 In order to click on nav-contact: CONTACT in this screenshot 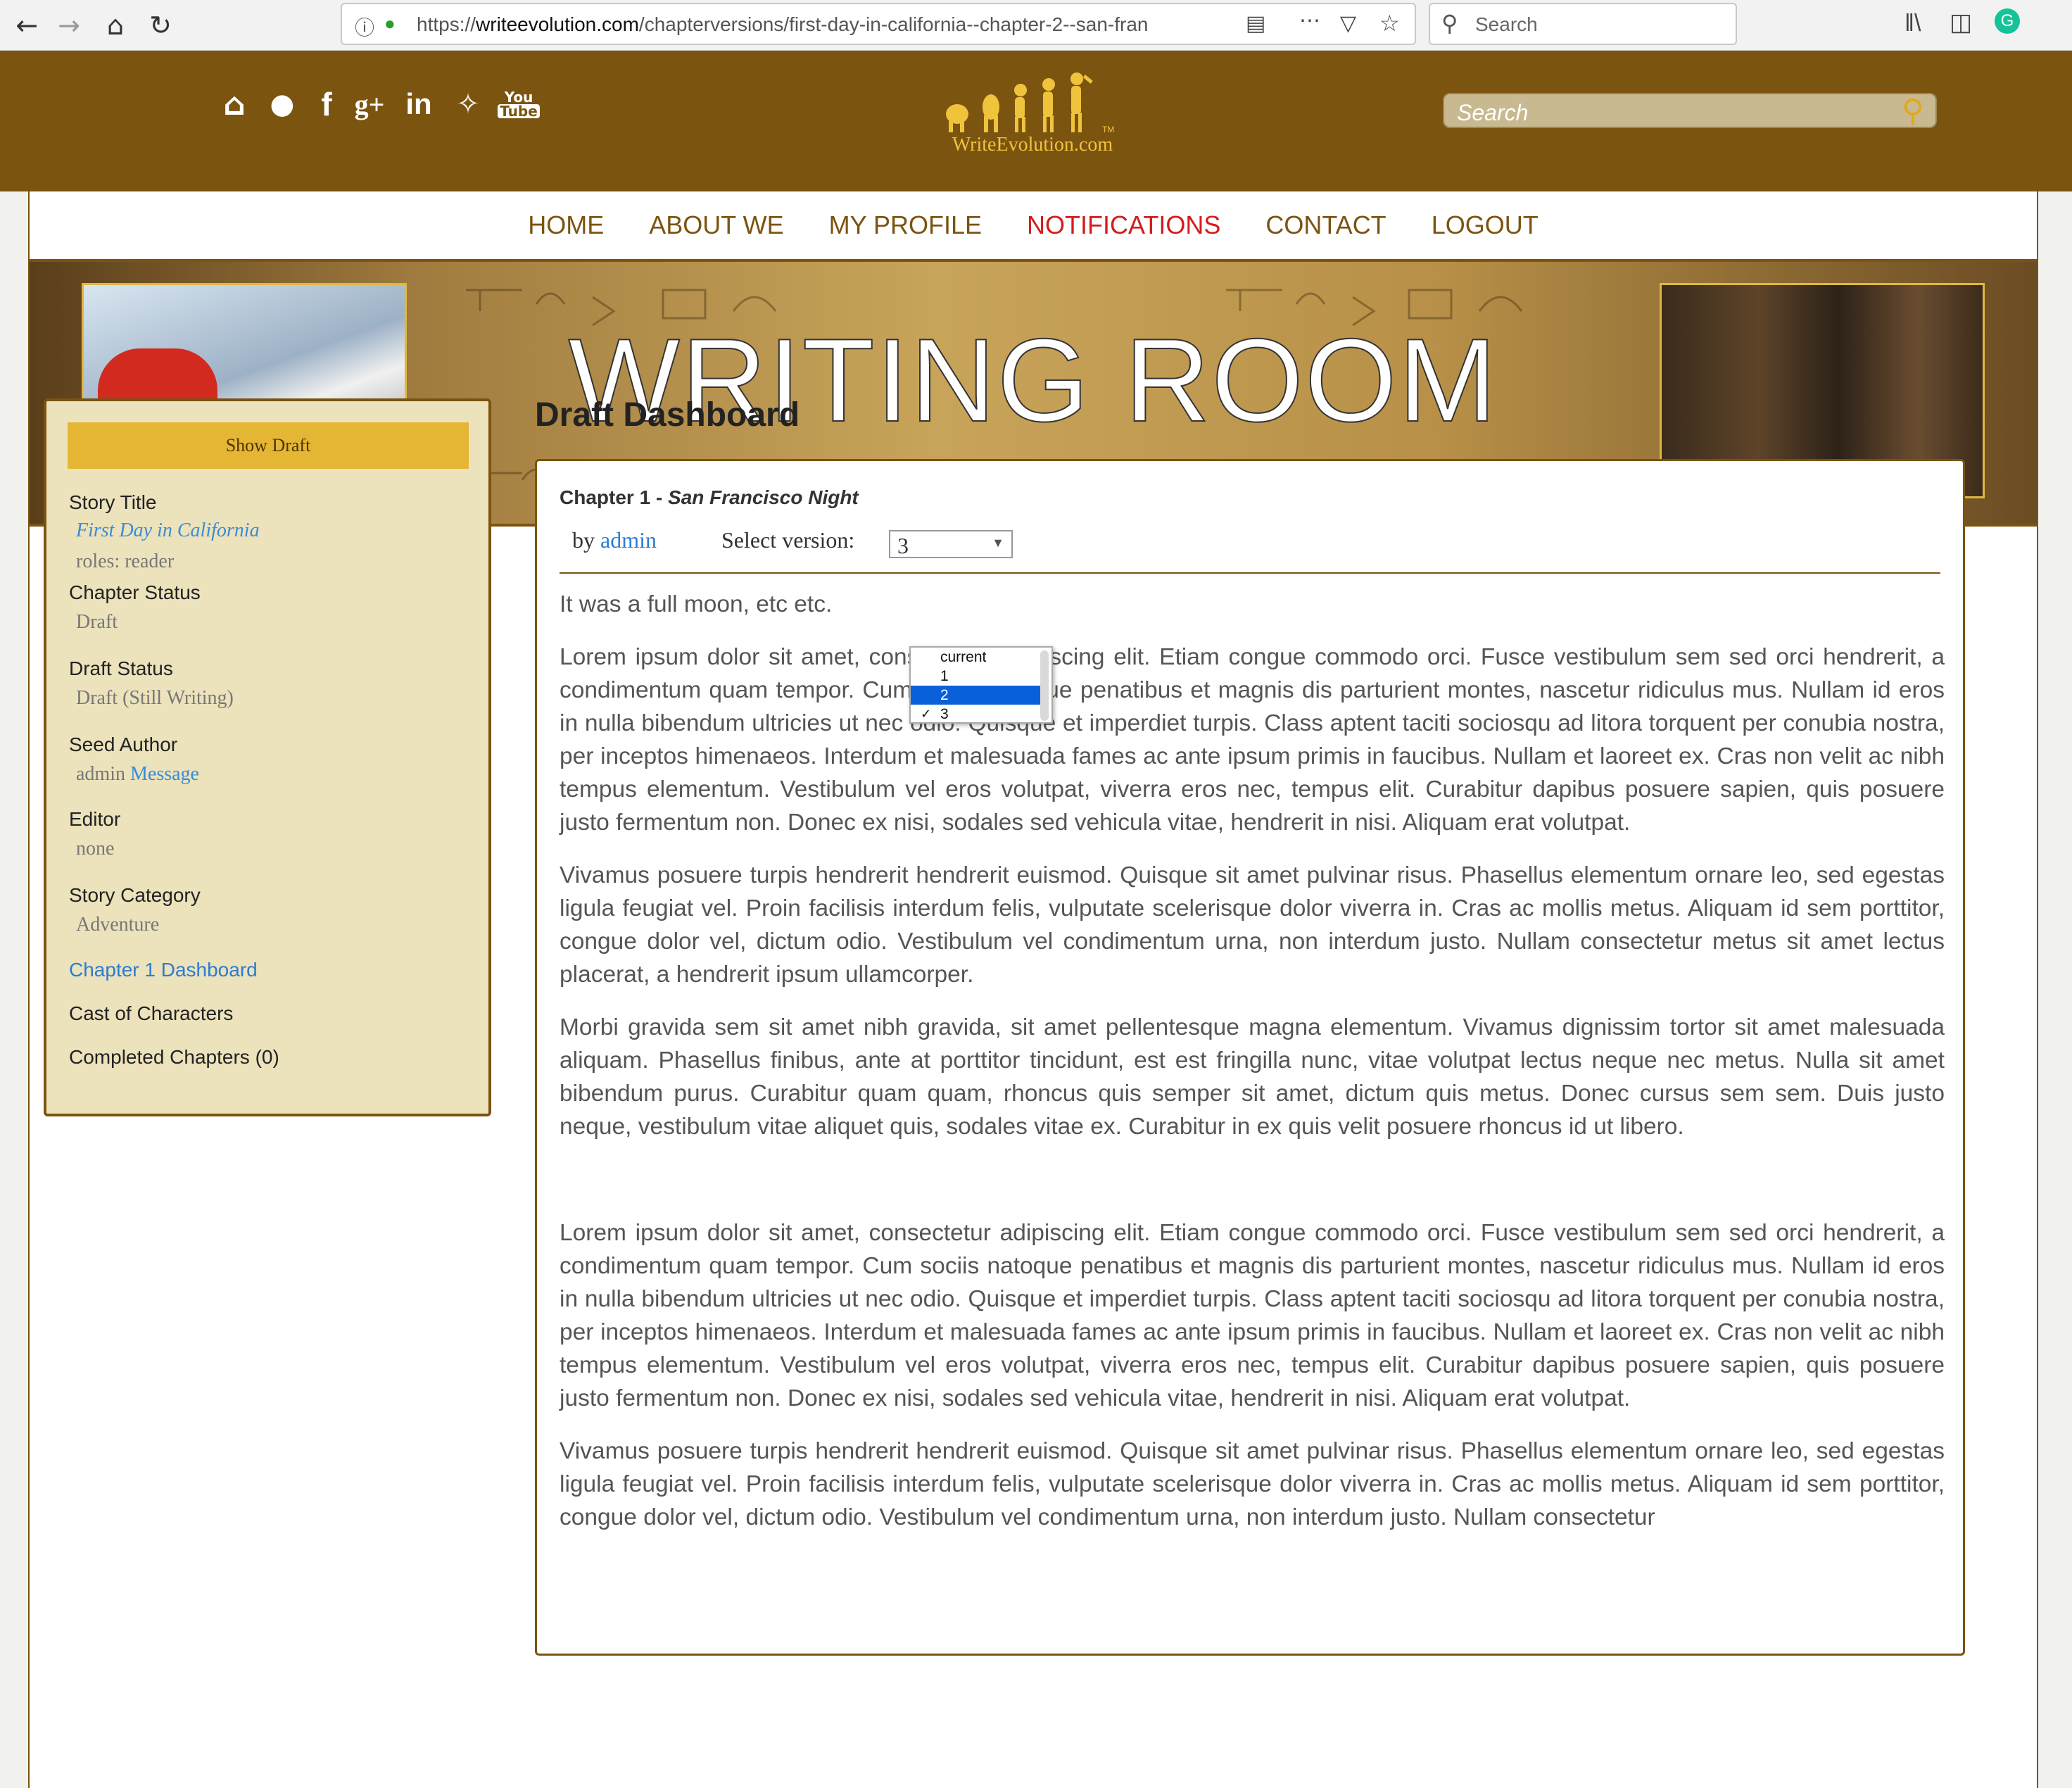, I will do `click(1325, 225)`.